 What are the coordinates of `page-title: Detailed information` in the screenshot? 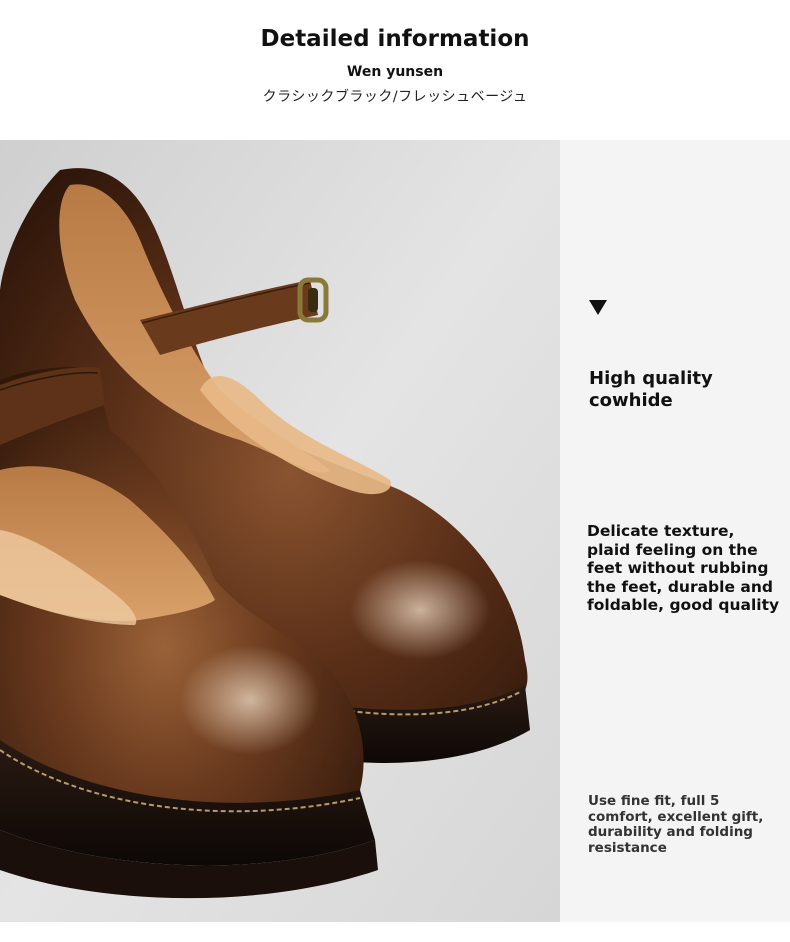 It's located at (395, 39).